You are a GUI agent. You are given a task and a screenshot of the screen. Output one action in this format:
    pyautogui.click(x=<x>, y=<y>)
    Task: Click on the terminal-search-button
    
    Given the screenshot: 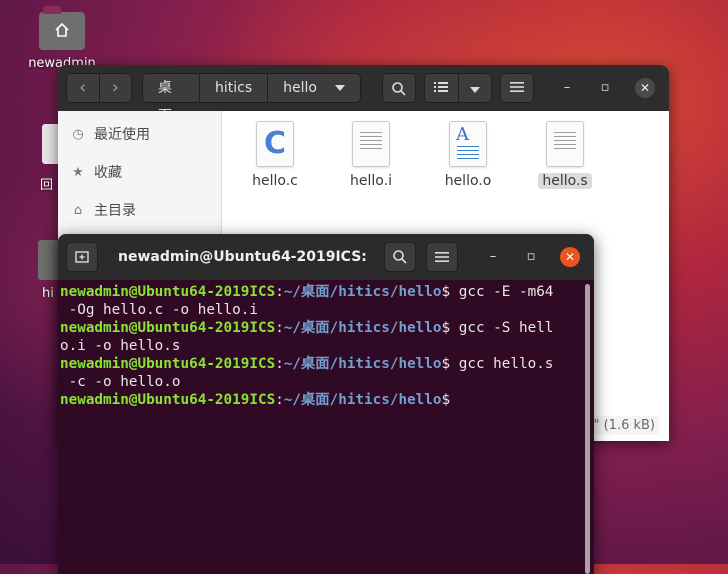 What is the action you would take?
    pyautogui.click(x=400, y=257)
    